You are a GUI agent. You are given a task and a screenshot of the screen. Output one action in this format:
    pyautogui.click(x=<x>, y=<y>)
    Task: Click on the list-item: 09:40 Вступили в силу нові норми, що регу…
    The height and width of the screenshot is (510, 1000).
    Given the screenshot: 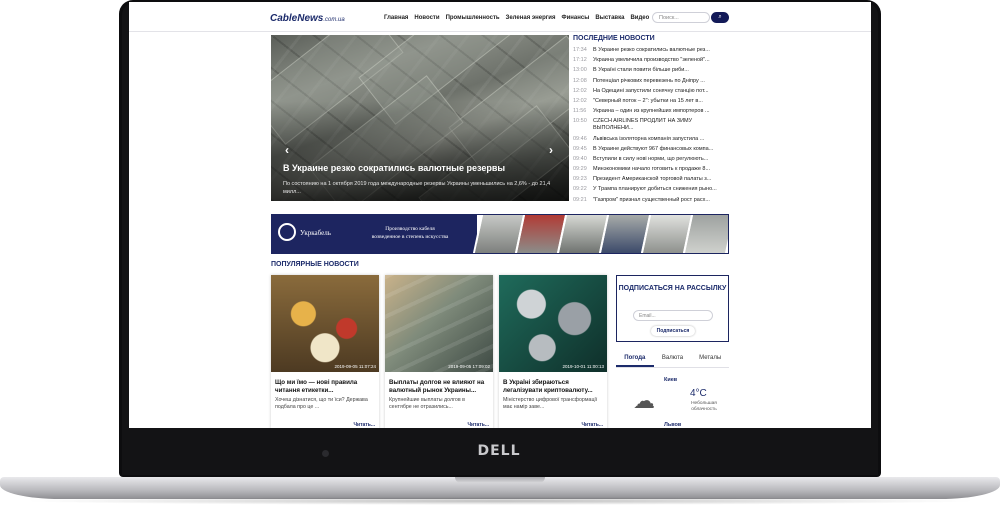 What is the action you would take?
    pyautogui.click(x=653, y=159)
    